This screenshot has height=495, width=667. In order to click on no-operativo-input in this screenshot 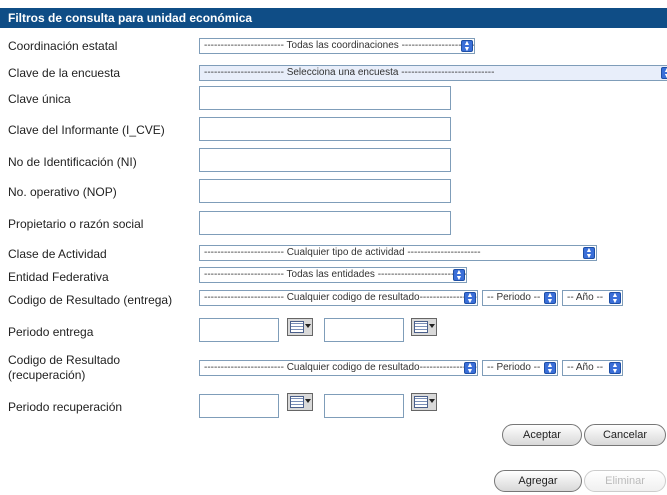, I will do `click(325, 191)`.